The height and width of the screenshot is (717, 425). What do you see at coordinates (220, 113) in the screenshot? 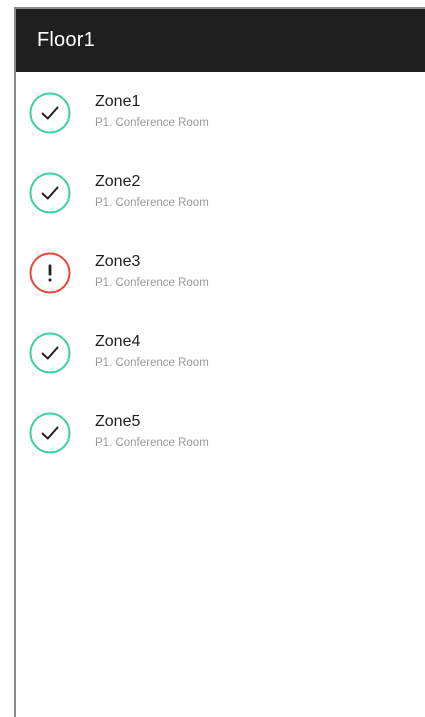
I see `zone-list-item: Zone1 P1. Conference Room` at bounding box center [220, 113].